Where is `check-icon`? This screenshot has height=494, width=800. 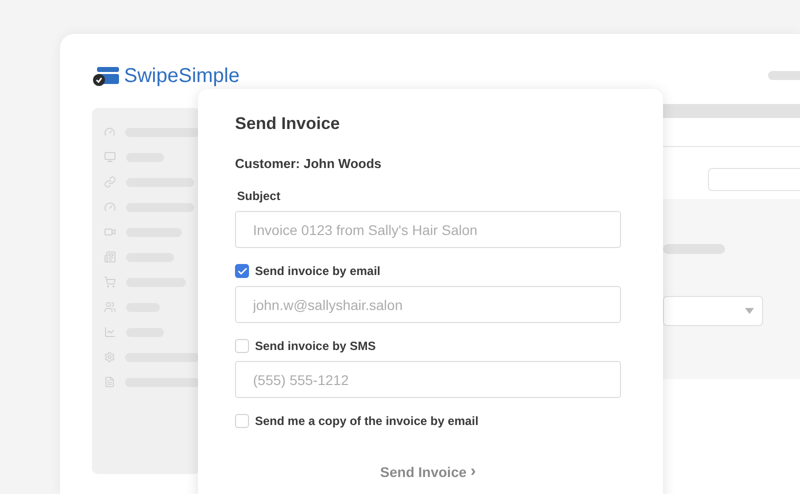
check-icon is located at coordinates (242, 271).